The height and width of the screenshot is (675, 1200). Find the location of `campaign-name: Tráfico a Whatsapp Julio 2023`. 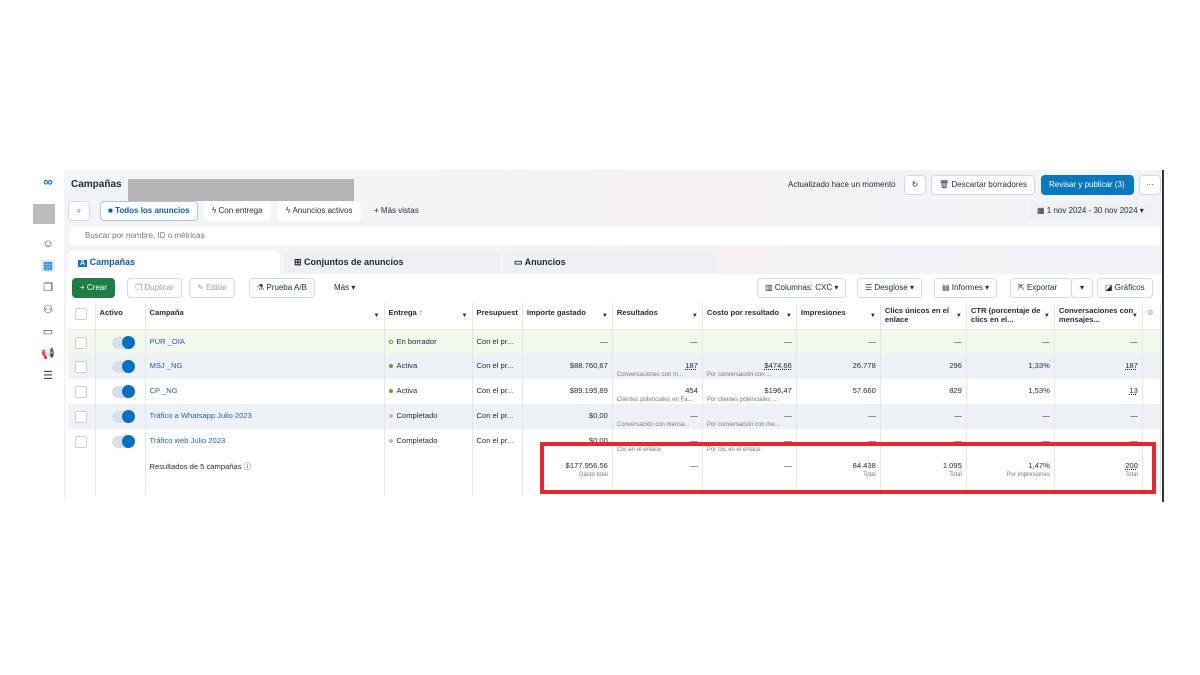

campaign-name: Tráfico a Whatsapp Julio 2023 is located at coordinates (265, 416).